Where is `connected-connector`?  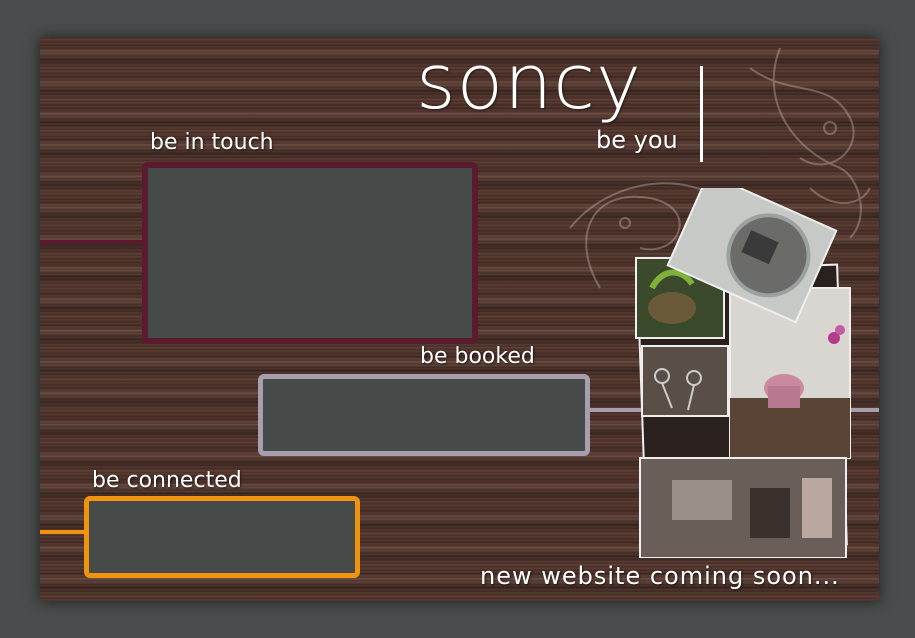 connected-connector is located at coordinates (63, 532).